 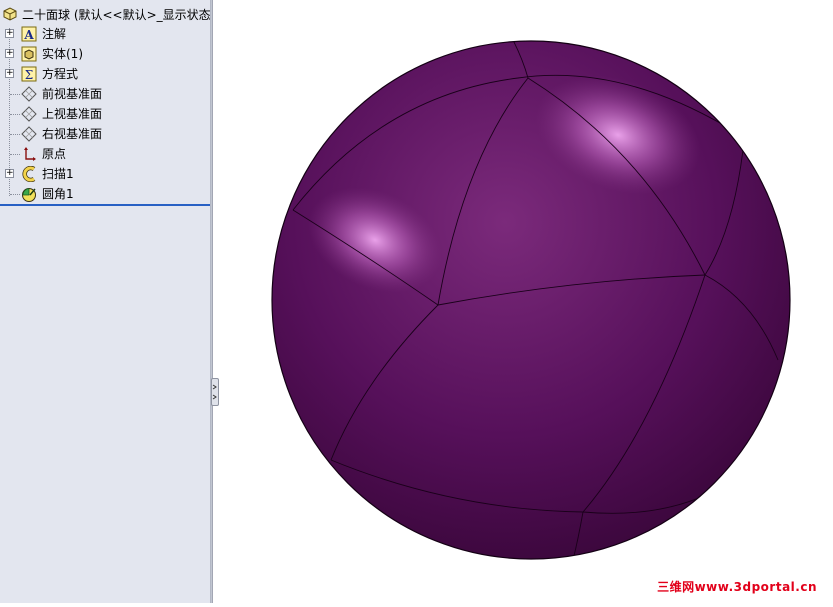 What do you see at coordinates (105, 114) in the screenshot?
I see `tree-item-top-plane: 上视基准面` at bounding box center [105, 114].